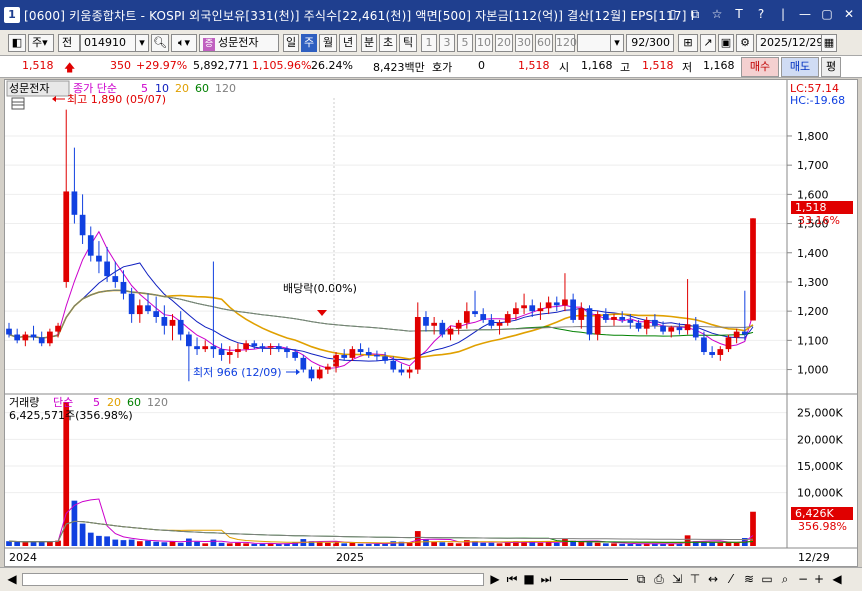 The image size is (862, 591). I want to click on stock-code-input: 014910, so click(108, 43).